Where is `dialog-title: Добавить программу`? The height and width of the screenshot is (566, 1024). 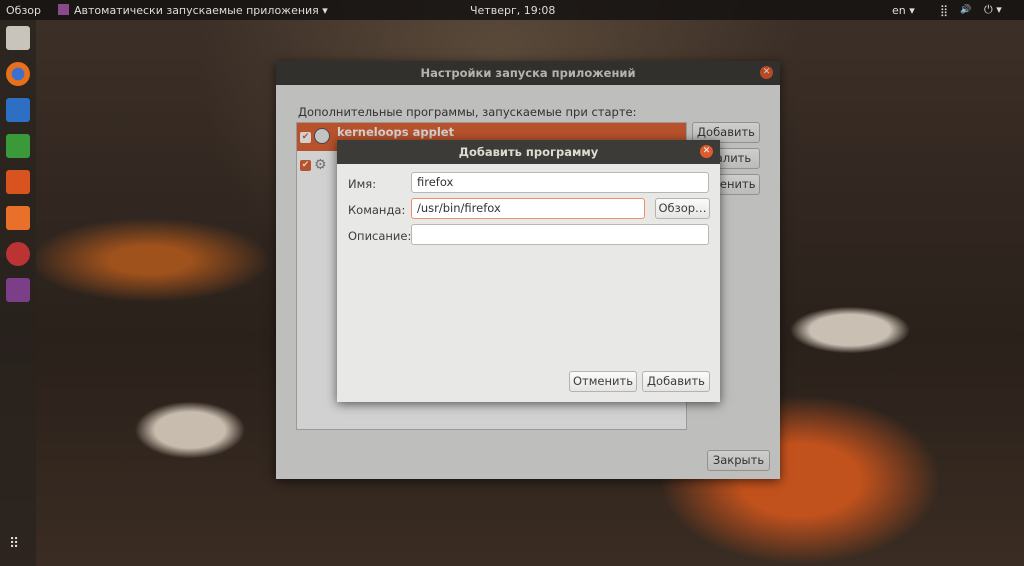 dialog-title: Добавить программу is located at coordinates (528, 152).